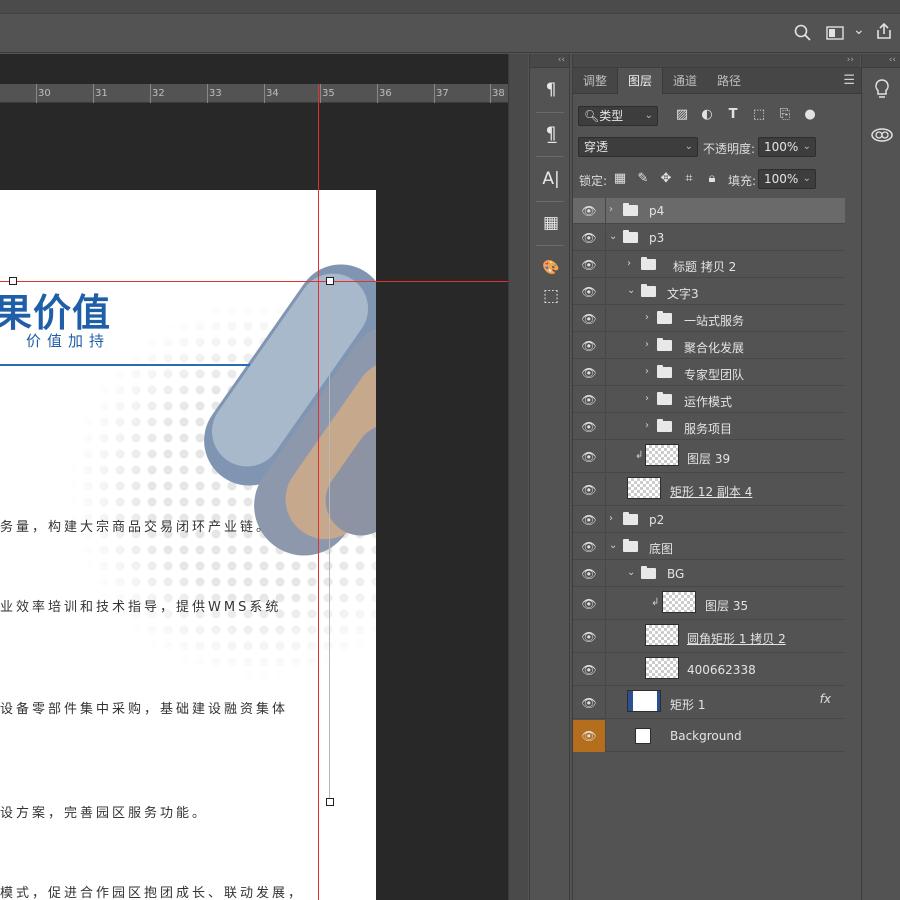  Describe the element at coordinates (825, 699) in the screenshot. I see `layer-effects-icon: fx` at that location.